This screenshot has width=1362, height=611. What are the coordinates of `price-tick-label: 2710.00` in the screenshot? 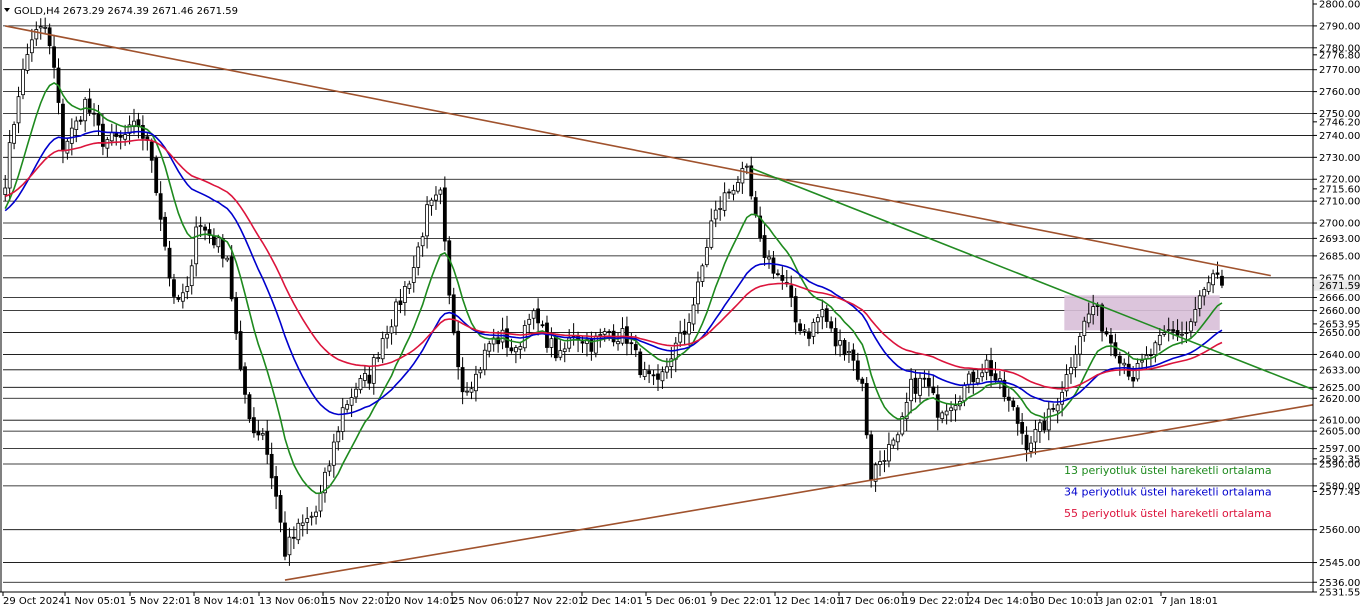 It's located at (1339, 202).